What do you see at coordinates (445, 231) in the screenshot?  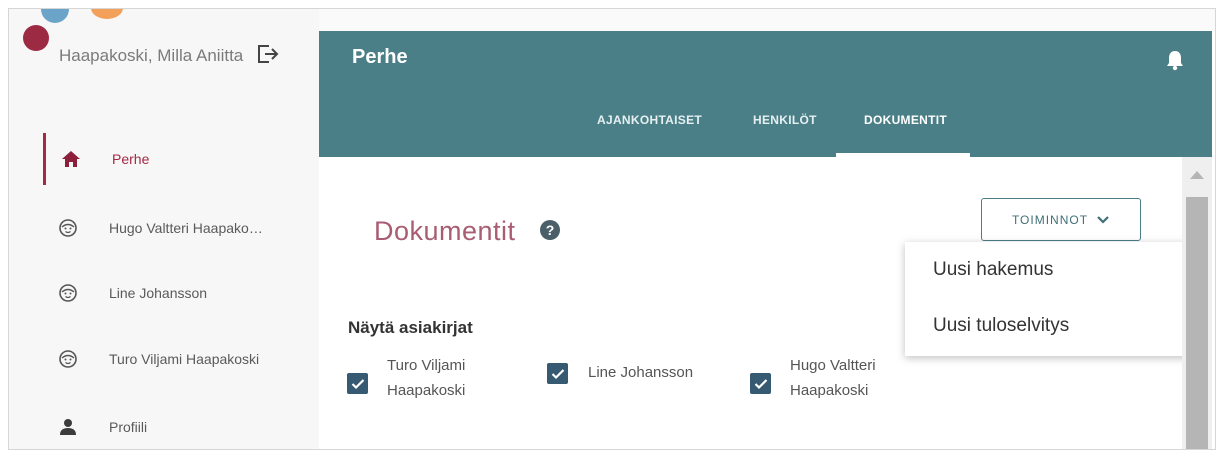 I see `page-title: Dokumentit` at bounding box center [445, 231].